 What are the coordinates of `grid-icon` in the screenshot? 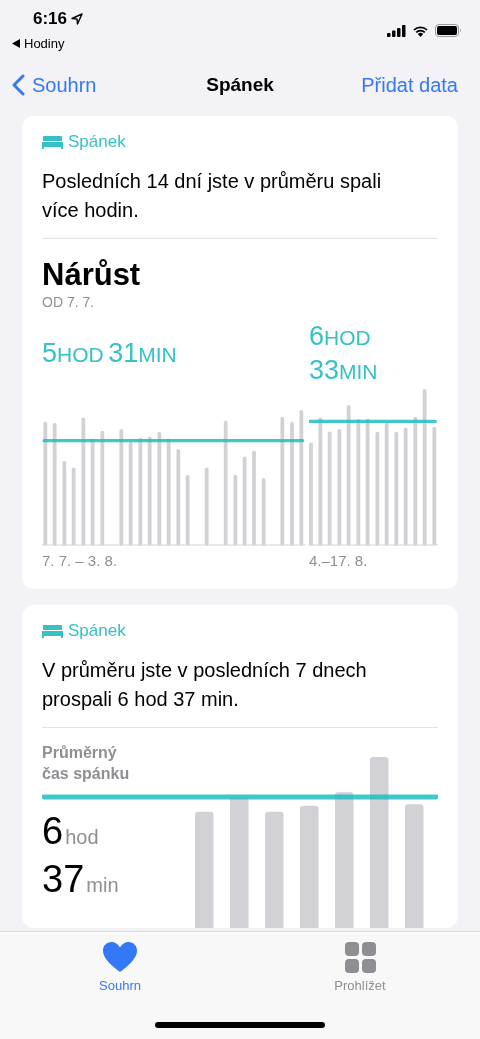 It's located at (360, 957).